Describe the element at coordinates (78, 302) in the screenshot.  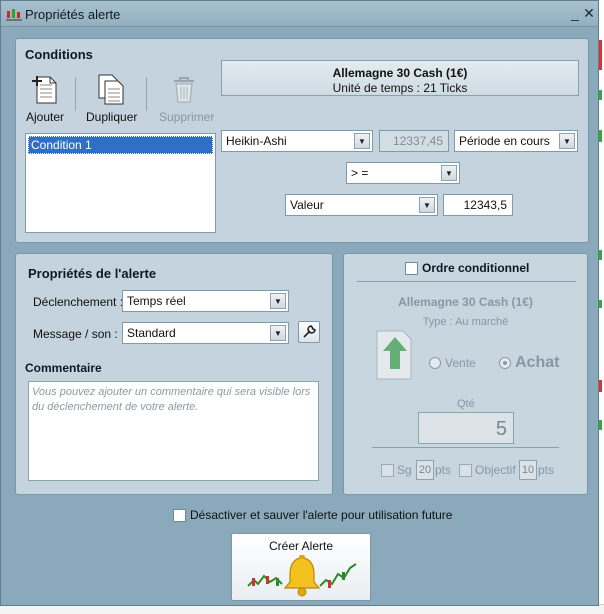
I see `trigger-label: Déclenchement :` at that location.